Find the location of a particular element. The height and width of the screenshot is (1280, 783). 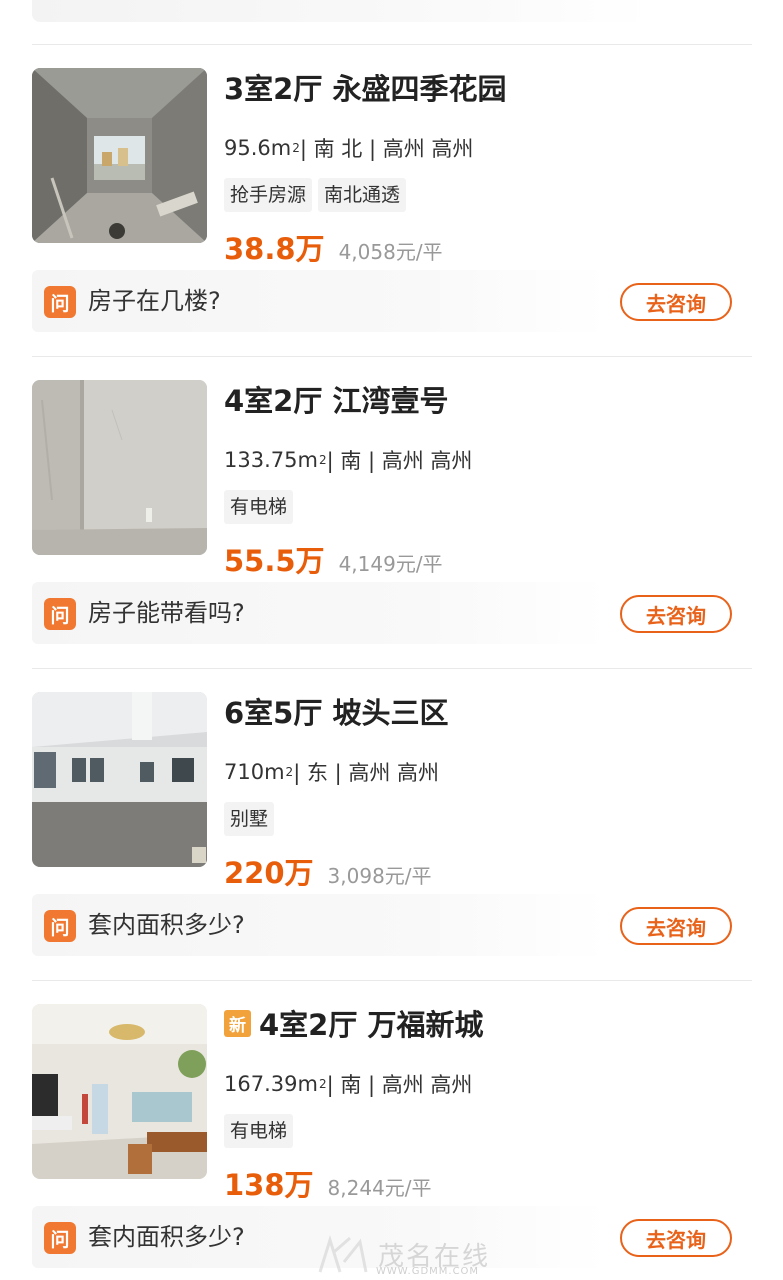

price-row: 38.8万 4,058元/平 is located at coordinates (333, 249).